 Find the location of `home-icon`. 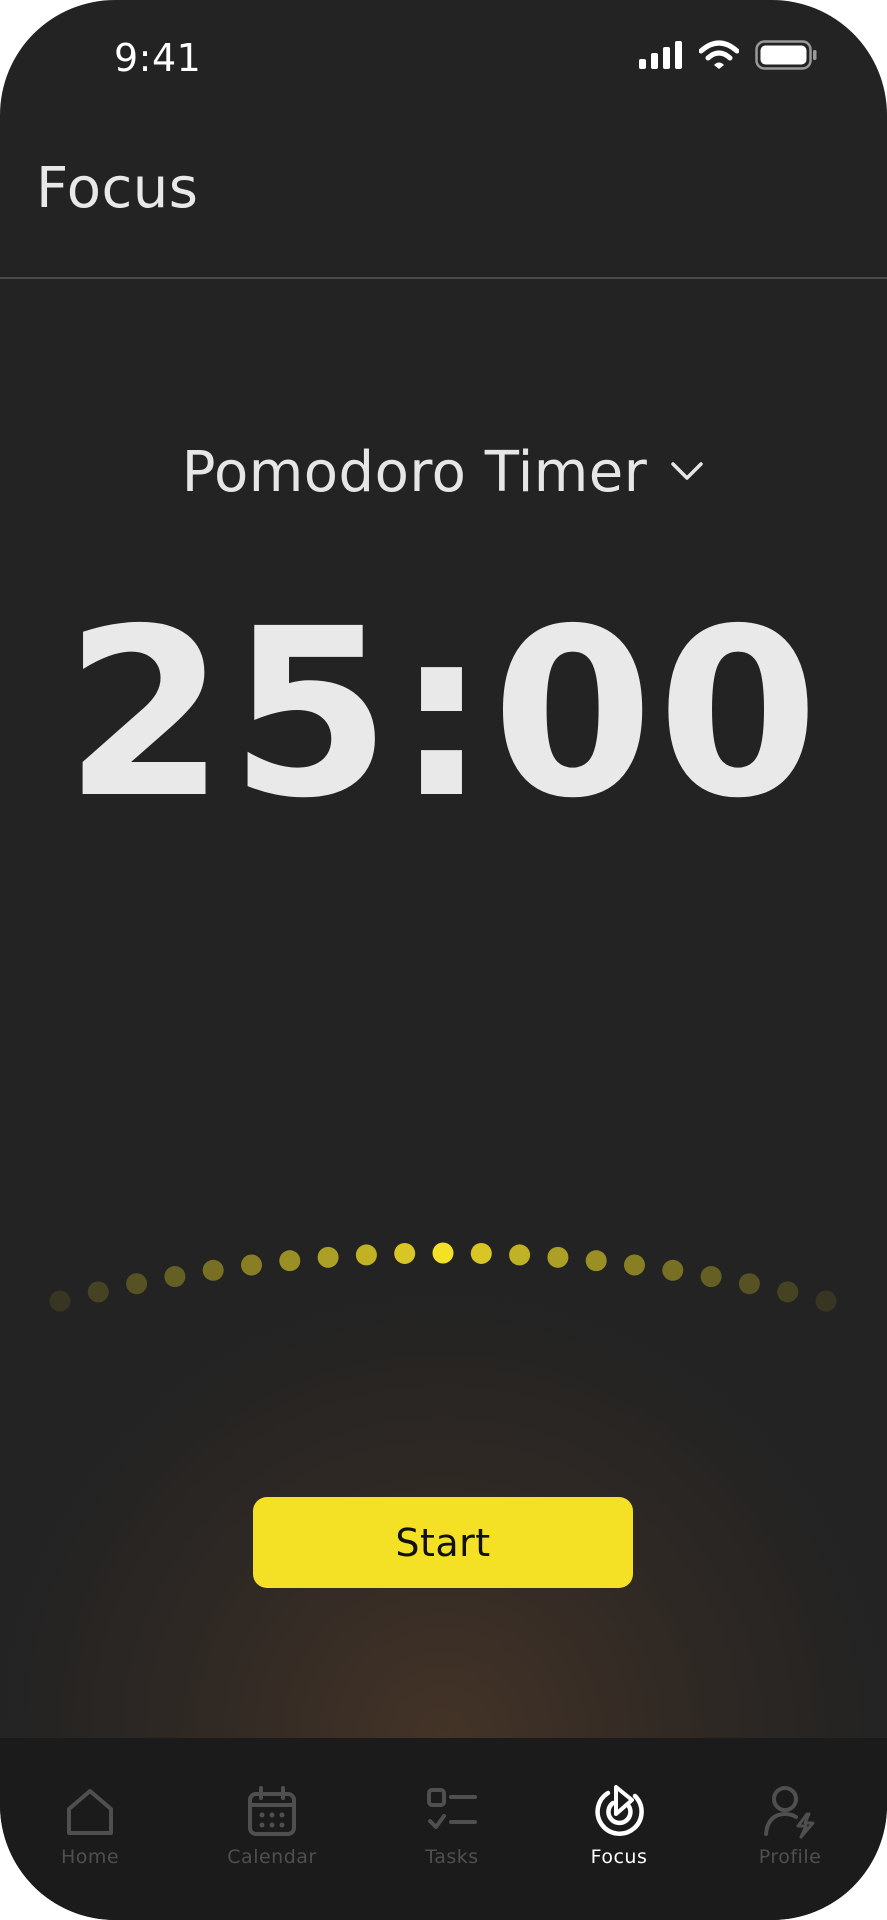

home-icon is located at coordinates (90, 1812).